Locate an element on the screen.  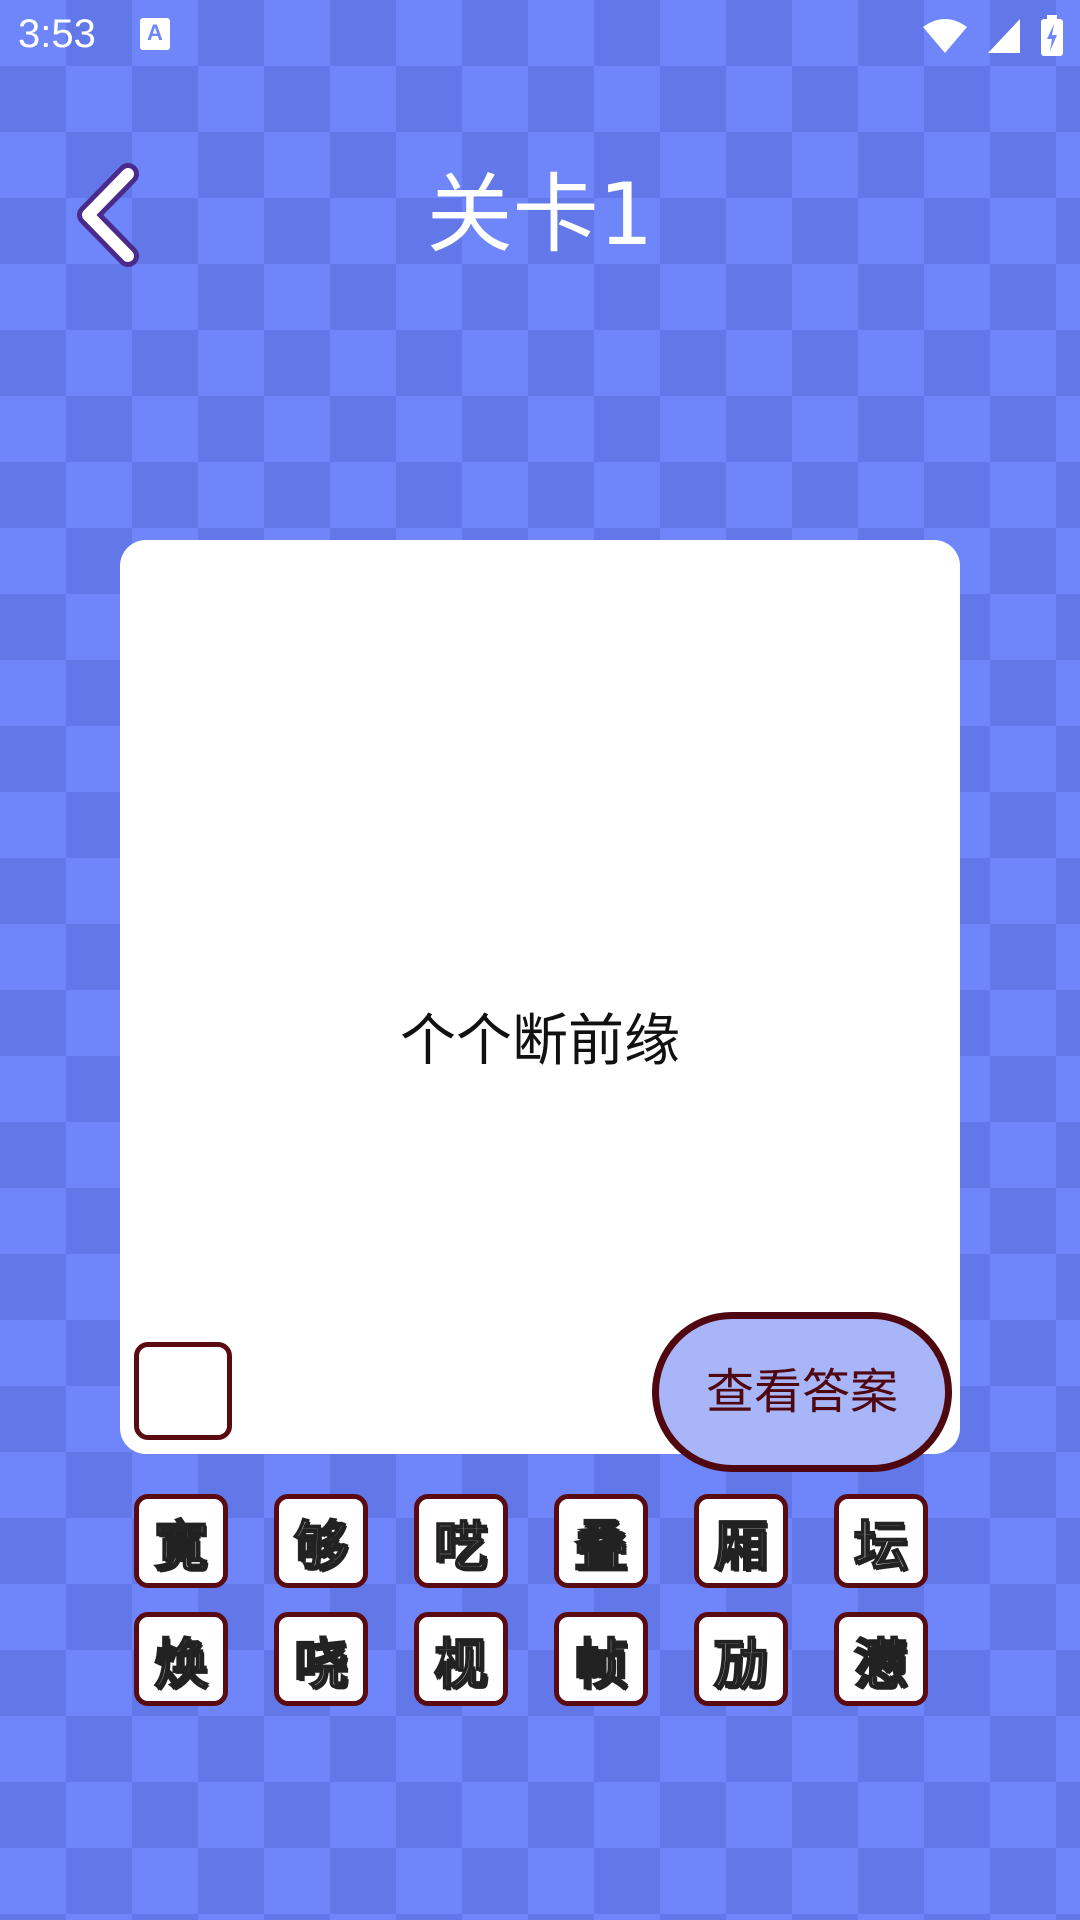
character-tile: 劢 is located at coordinates (741, 1659).